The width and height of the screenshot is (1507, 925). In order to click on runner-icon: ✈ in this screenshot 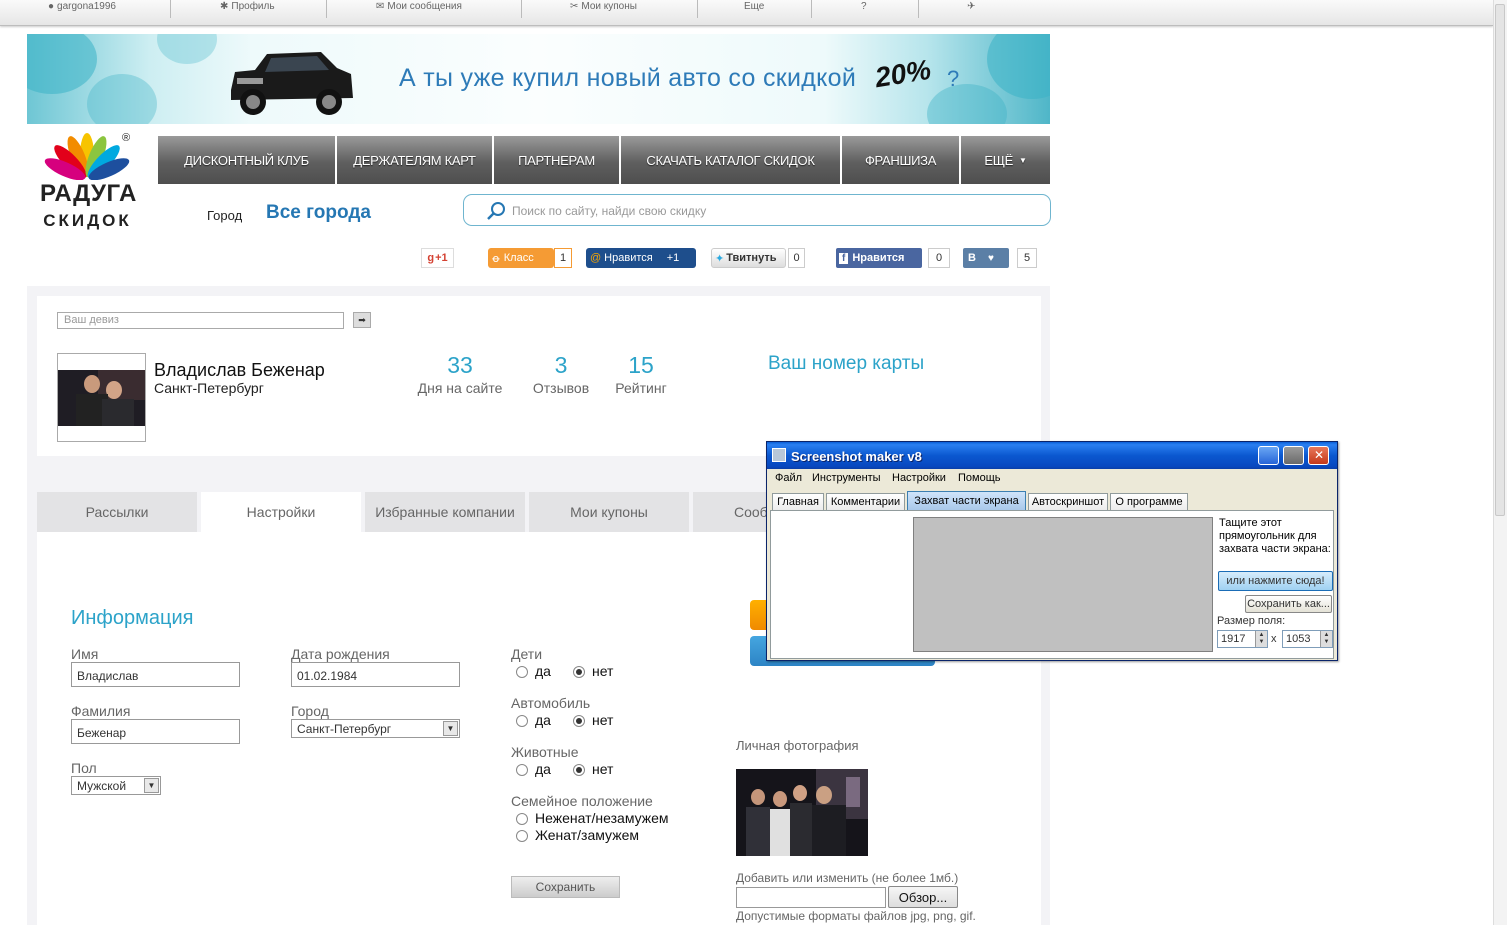, I will do `click(971, 9)`.